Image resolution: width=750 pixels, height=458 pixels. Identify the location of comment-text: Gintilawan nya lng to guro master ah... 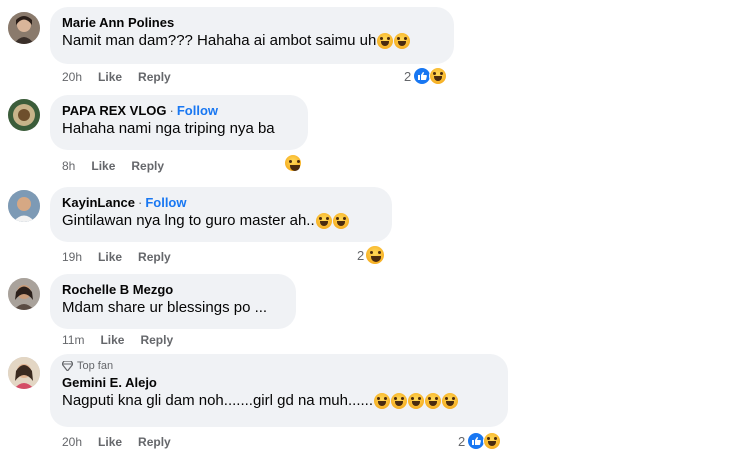
(221, 221).